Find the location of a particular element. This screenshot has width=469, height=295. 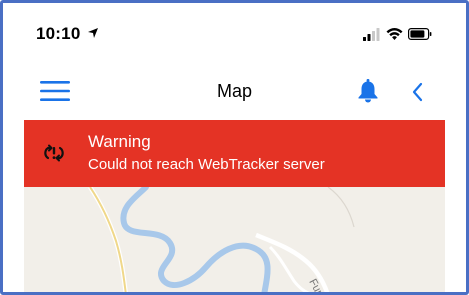

clock-time: 10:10 is located at coordinates (58, 33).